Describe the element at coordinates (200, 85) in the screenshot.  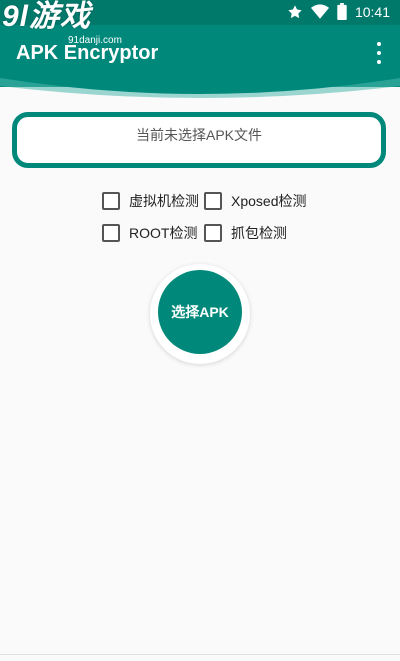
I see `app-bar-wave` at that location.